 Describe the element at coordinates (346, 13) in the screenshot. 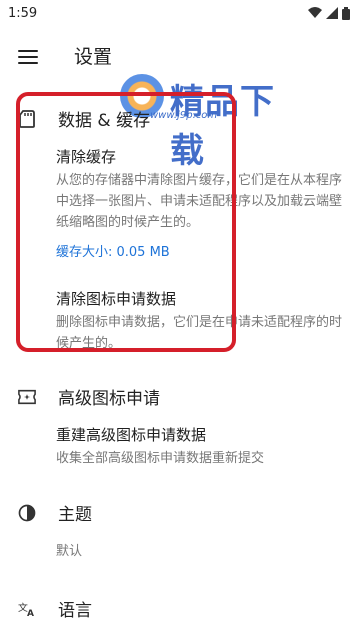

I see `battery-icon` at that location.